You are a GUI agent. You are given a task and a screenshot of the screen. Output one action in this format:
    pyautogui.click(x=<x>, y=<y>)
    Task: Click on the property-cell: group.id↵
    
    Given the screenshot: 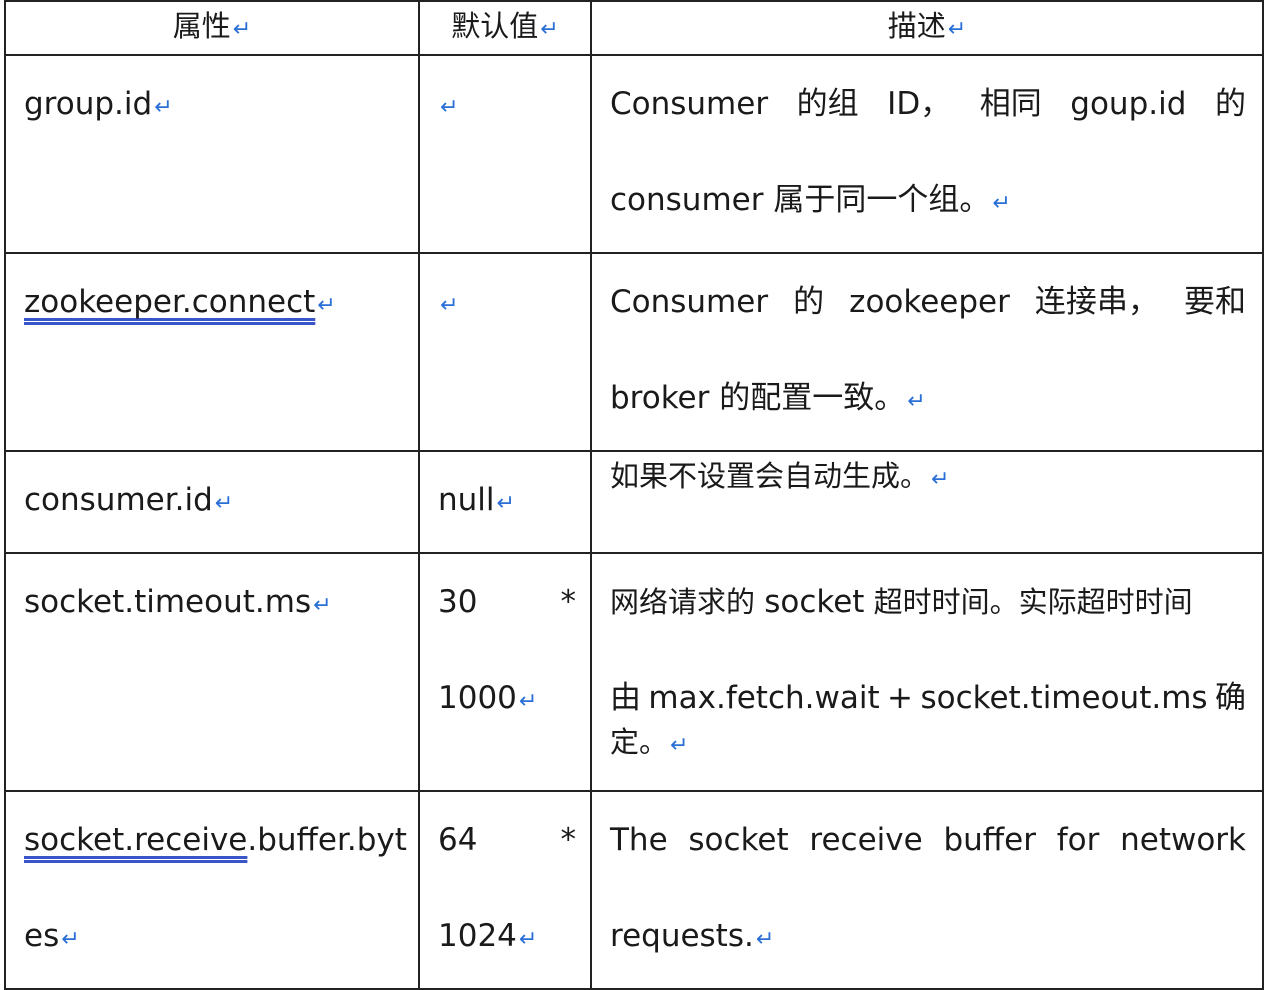 What is the action you would take?
    pyautogui.click(x=212, y=154)
    